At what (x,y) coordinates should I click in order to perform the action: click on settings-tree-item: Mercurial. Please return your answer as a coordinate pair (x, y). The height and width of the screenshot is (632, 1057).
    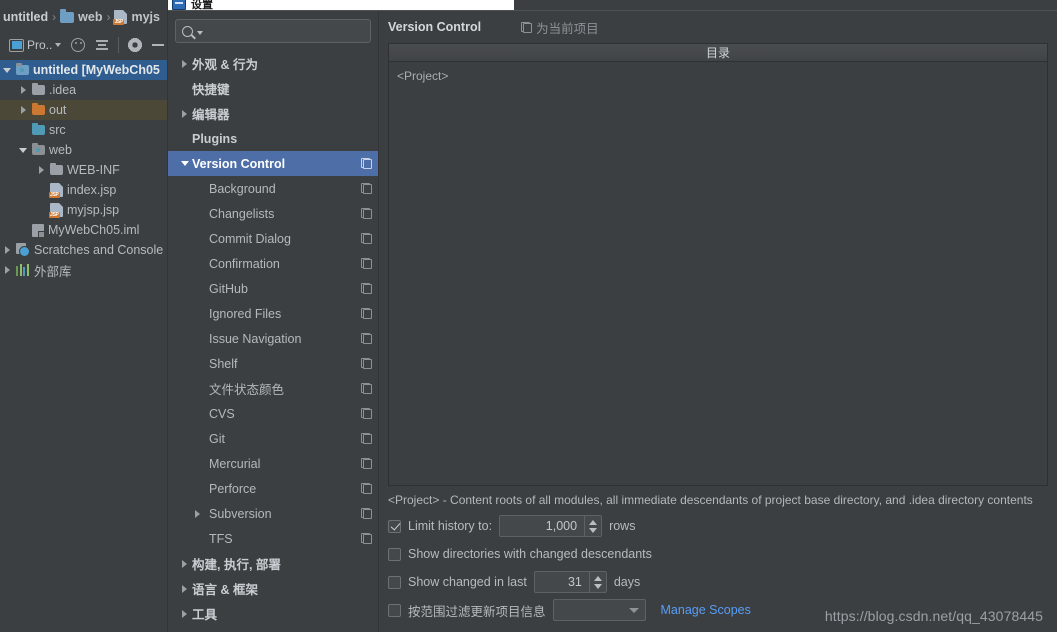
    Looking at the image, I should click on (273, 463).